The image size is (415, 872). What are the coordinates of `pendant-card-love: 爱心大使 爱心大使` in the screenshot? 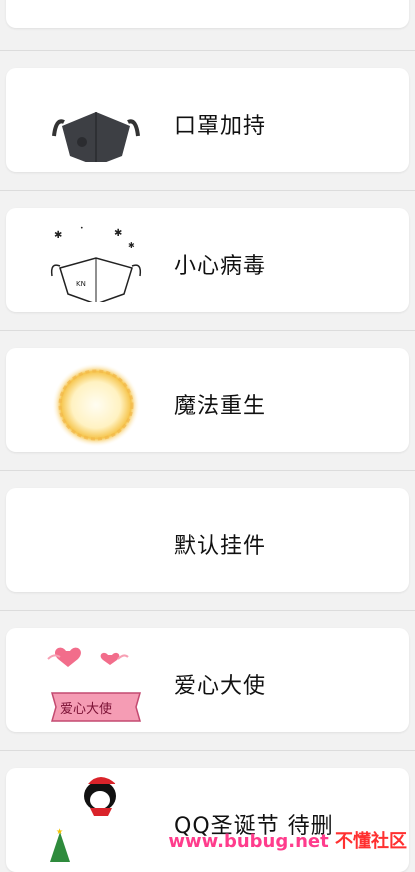 It's located at (207, 680).